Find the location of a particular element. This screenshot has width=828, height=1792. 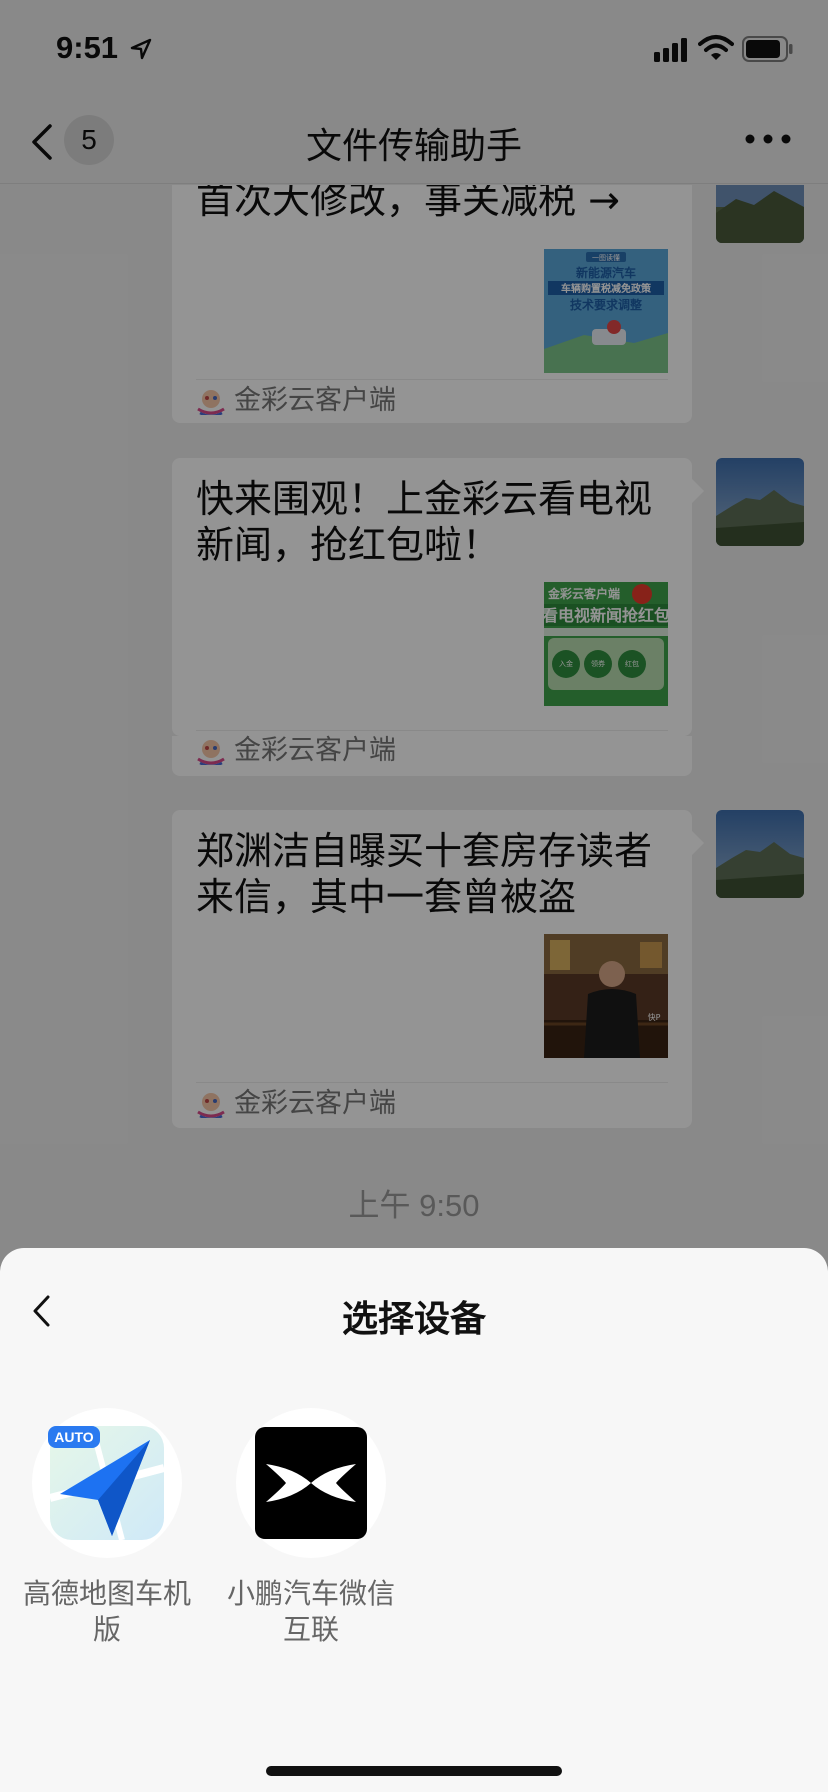

xpeng-logo-icon is located at coordinates (311, 1483).